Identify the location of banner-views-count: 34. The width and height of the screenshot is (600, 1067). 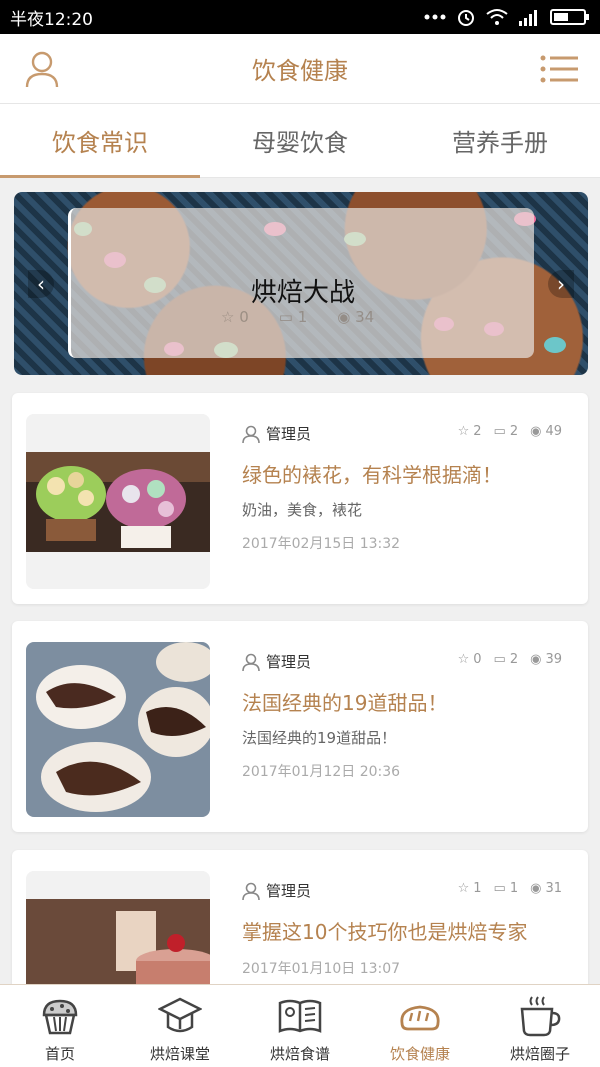
(365, 317).